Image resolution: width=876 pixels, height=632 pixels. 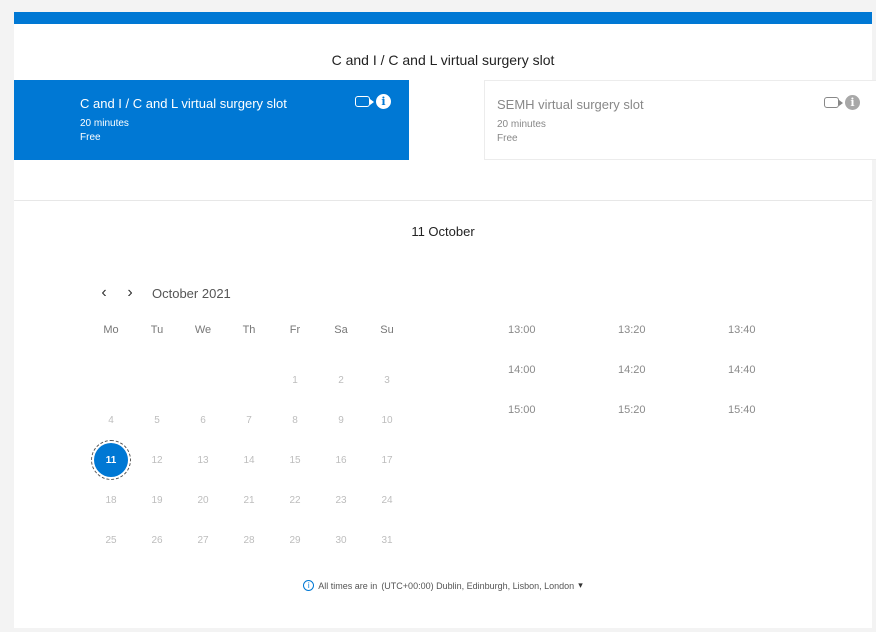 What do you see at coordinates (443, 60) in the screenshot?
I see `service-title: C and I / C and L virtual surgery slot` at bounding box center [443, 60].